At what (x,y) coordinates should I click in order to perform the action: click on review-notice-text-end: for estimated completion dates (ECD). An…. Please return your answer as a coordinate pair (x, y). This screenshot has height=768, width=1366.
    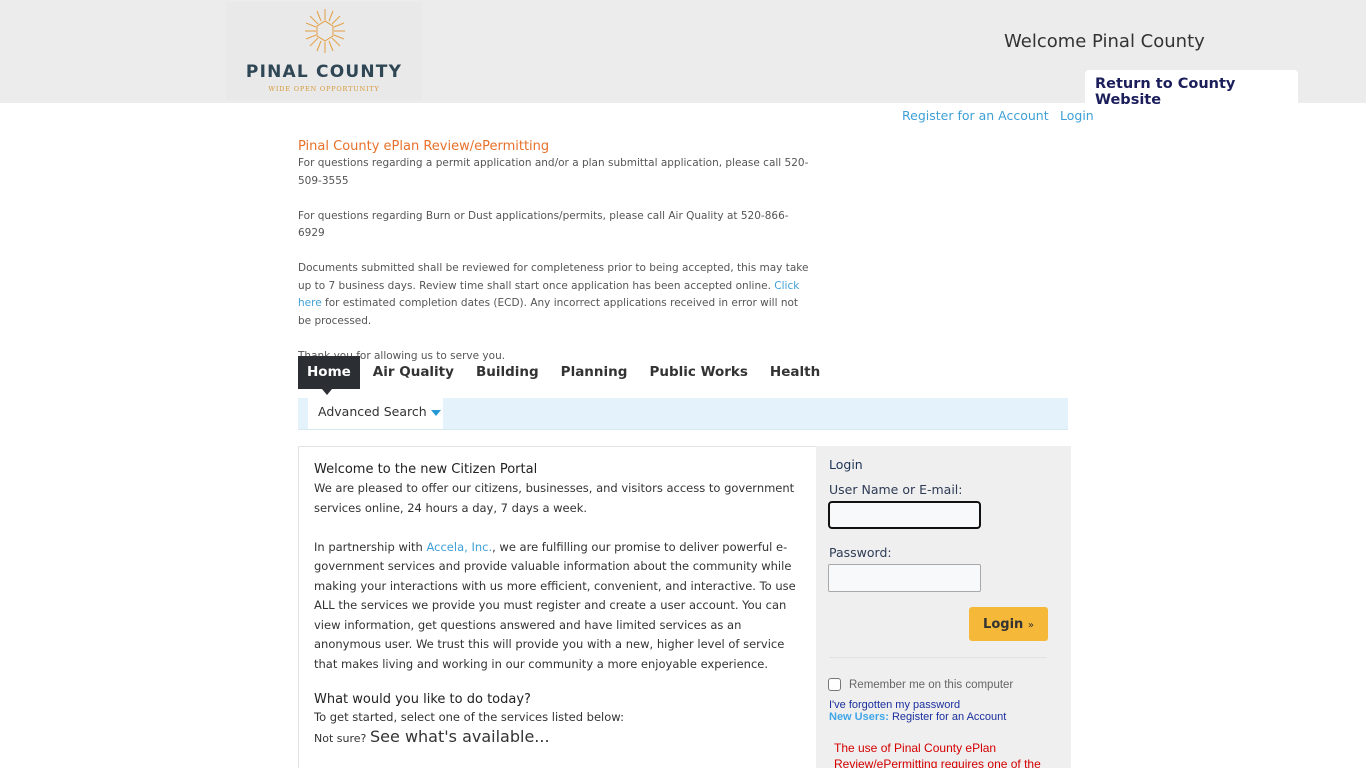
    Looking at the image, I should click on (548, 312).